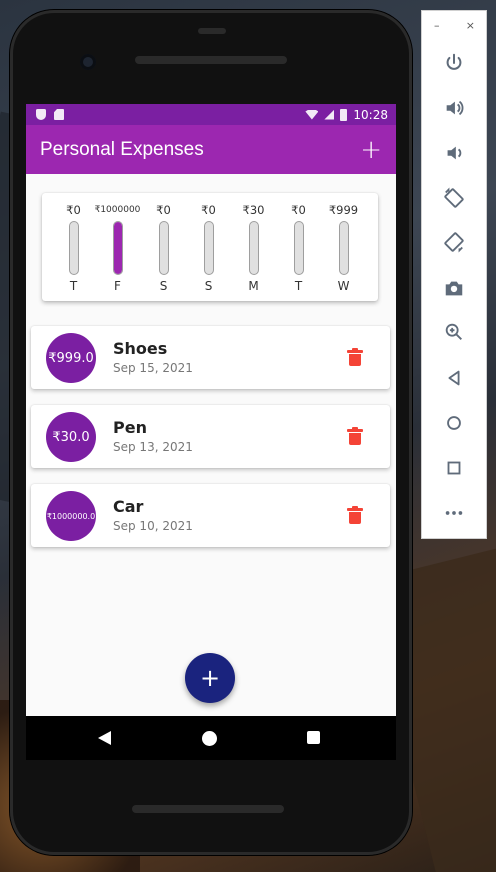  I want to click on nav-recents-icon, so click(313, 737).